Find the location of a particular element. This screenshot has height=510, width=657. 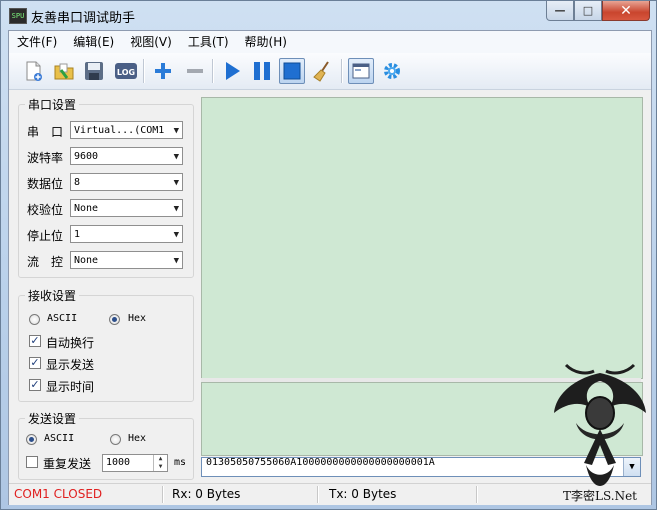

log-icon: LOG is located at coordinates (126, 71).